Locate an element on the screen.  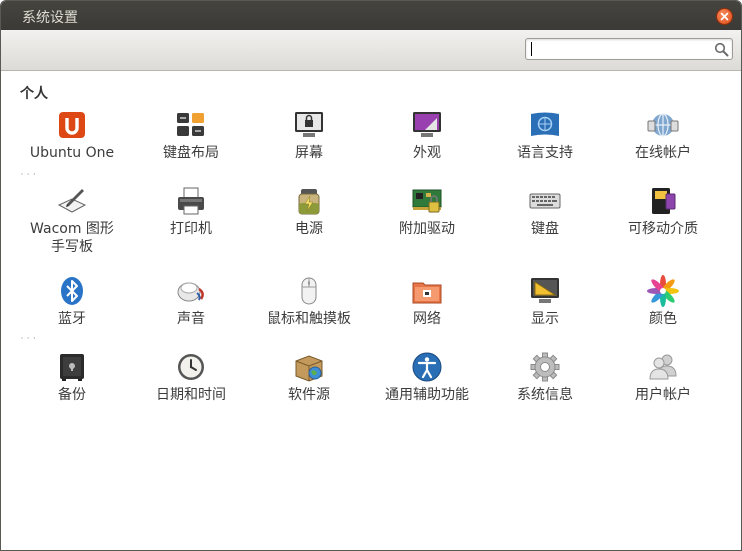
settings-item-label: 外观 is located at coordinates (427, 153).